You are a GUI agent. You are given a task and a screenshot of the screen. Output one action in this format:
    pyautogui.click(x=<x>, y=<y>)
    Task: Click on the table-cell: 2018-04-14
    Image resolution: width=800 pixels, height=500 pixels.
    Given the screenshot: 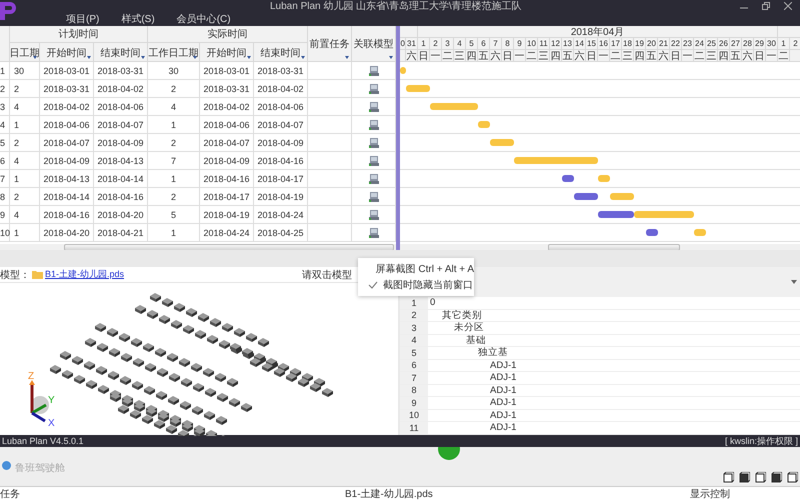 What is the action you would take?
    pyautogui.click(x=67, y=196)
    